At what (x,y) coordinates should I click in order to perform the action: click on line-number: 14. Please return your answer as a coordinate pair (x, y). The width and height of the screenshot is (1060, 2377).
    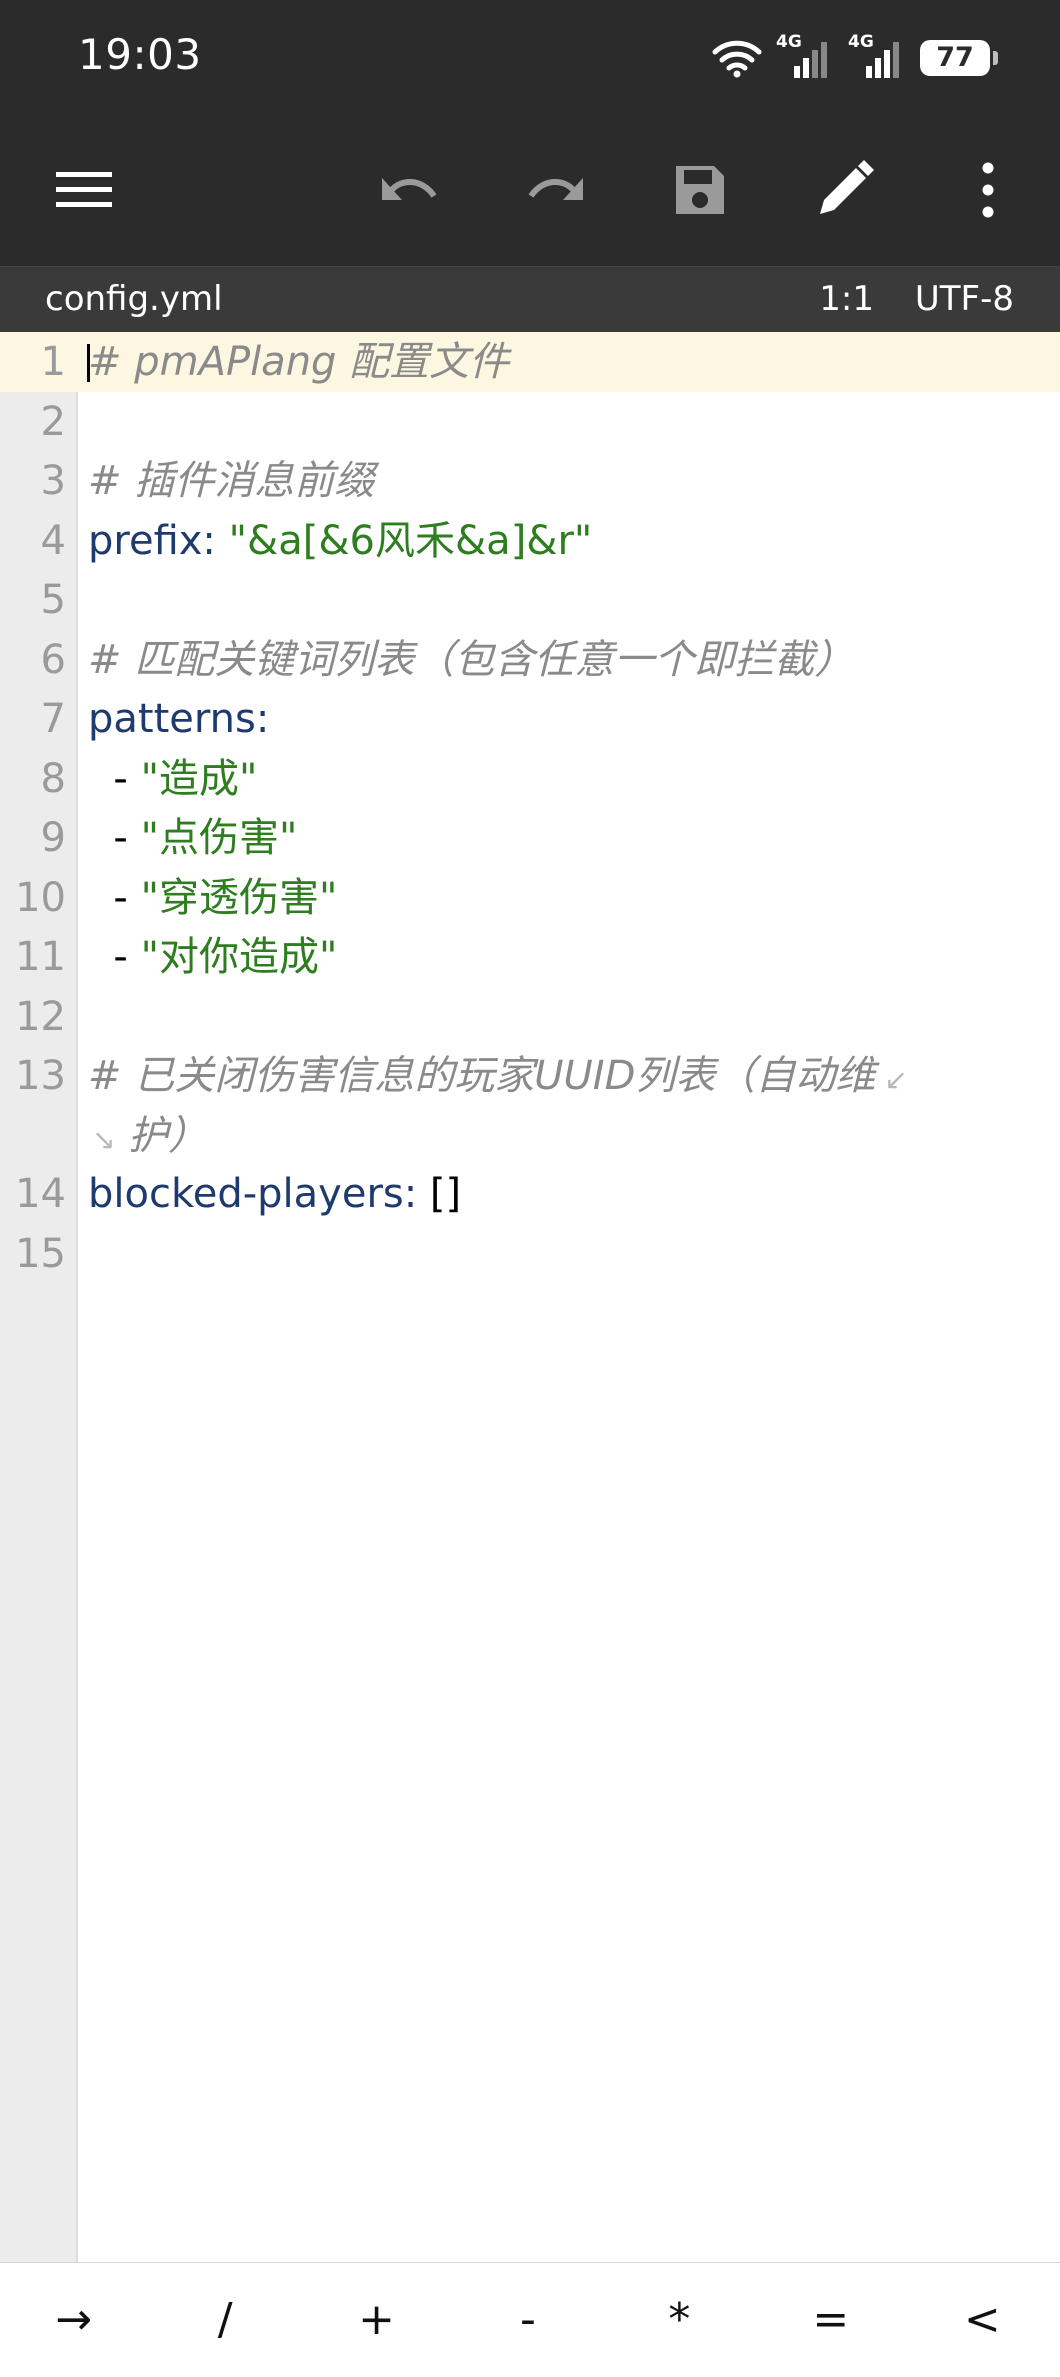
    Looking at the image, I should click on (40, 1194).